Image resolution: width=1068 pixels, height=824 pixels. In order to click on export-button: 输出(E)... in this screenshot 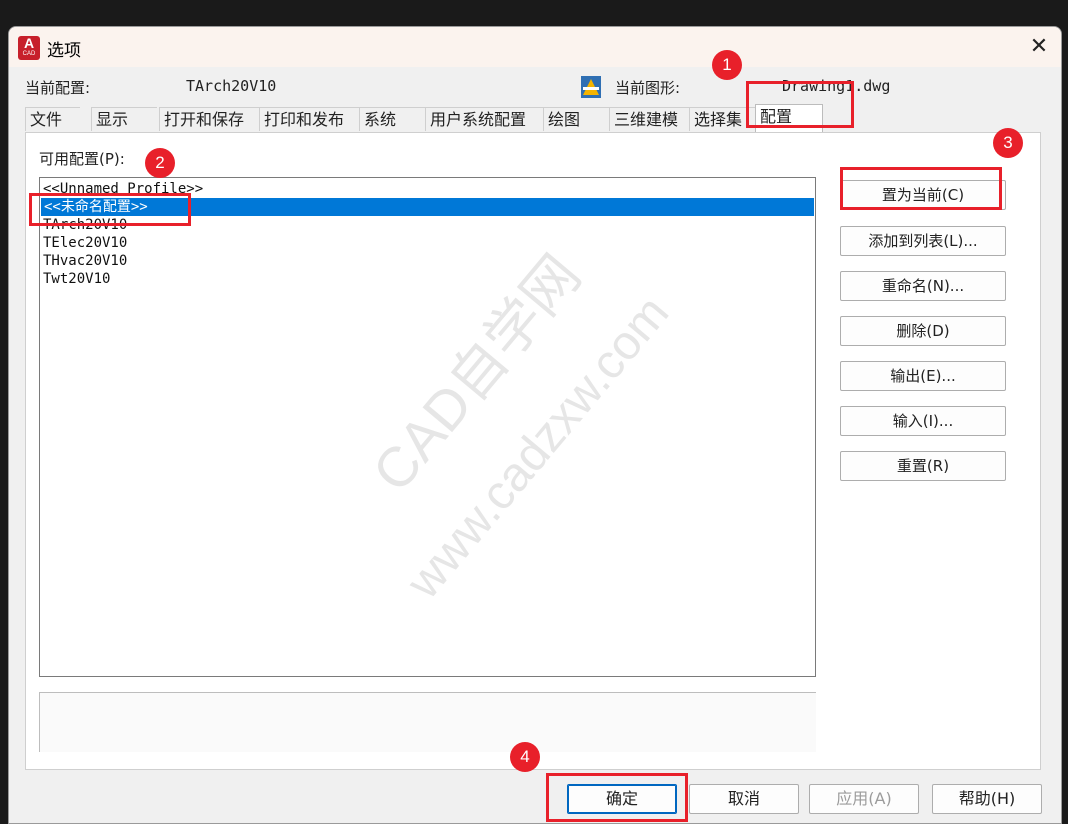, I will do `click(923, 376)`.